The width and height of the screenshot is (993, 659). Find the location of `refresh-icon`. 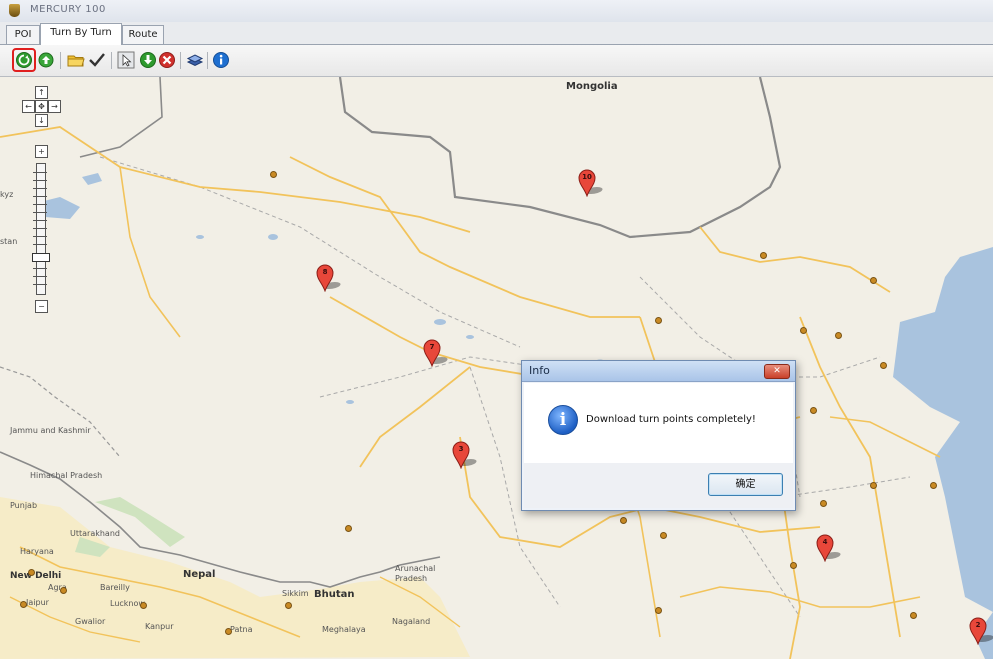

refresh-icon is located at coordinates (46, 60).